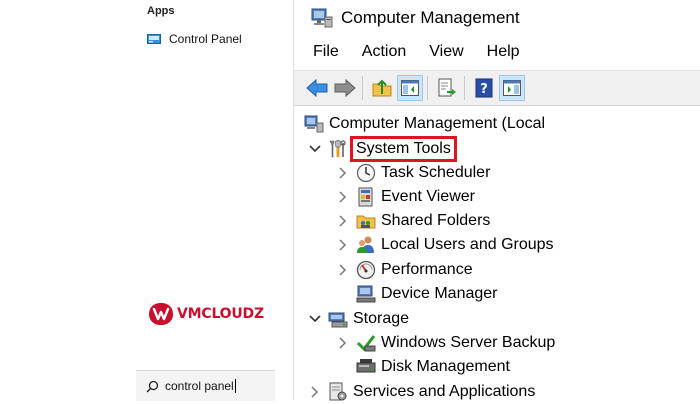  I want to click on window-title: Computer Management, so click(430, 17).